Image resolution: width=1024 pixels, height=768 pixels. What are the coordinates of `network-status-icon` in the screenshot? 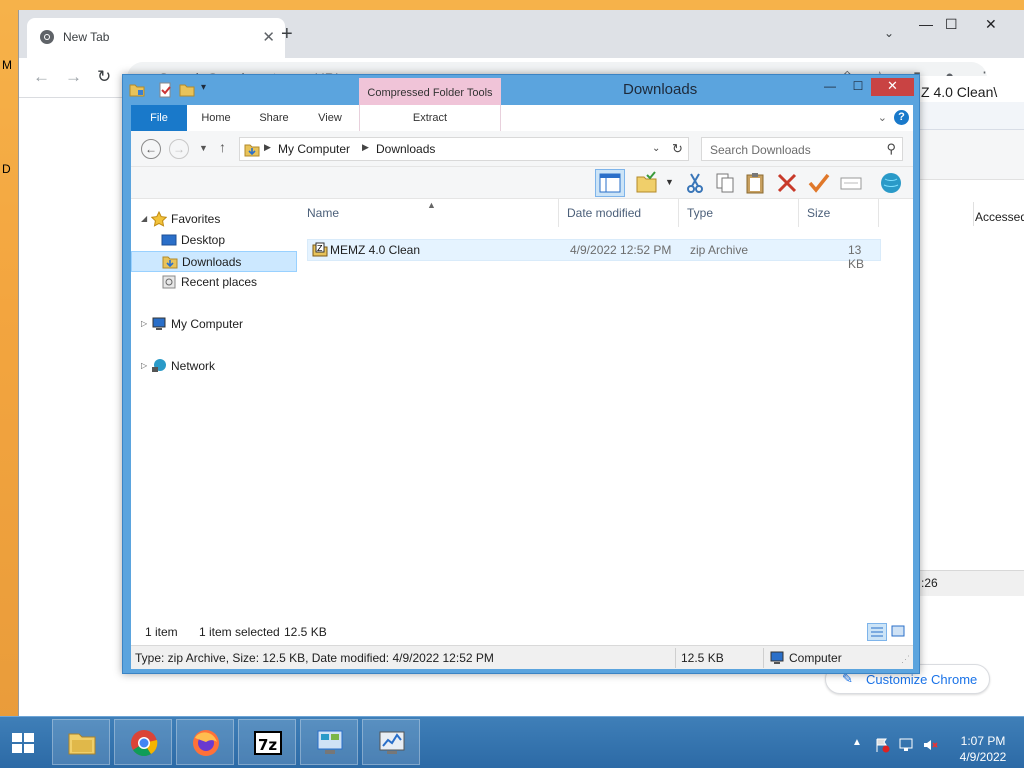 It's located at (906, 745).